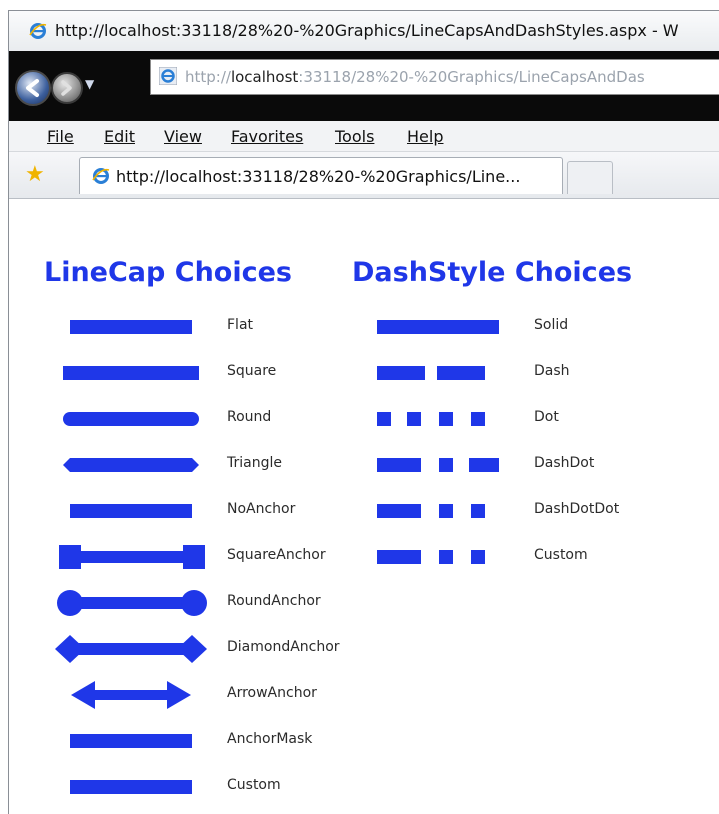 Image resolution: width=719 pixels, height=814 pixels. Describe the element at coordinates (89, 84) in the screenshot. I see `recent-pages-dropdown-icon: ▼` at that location.